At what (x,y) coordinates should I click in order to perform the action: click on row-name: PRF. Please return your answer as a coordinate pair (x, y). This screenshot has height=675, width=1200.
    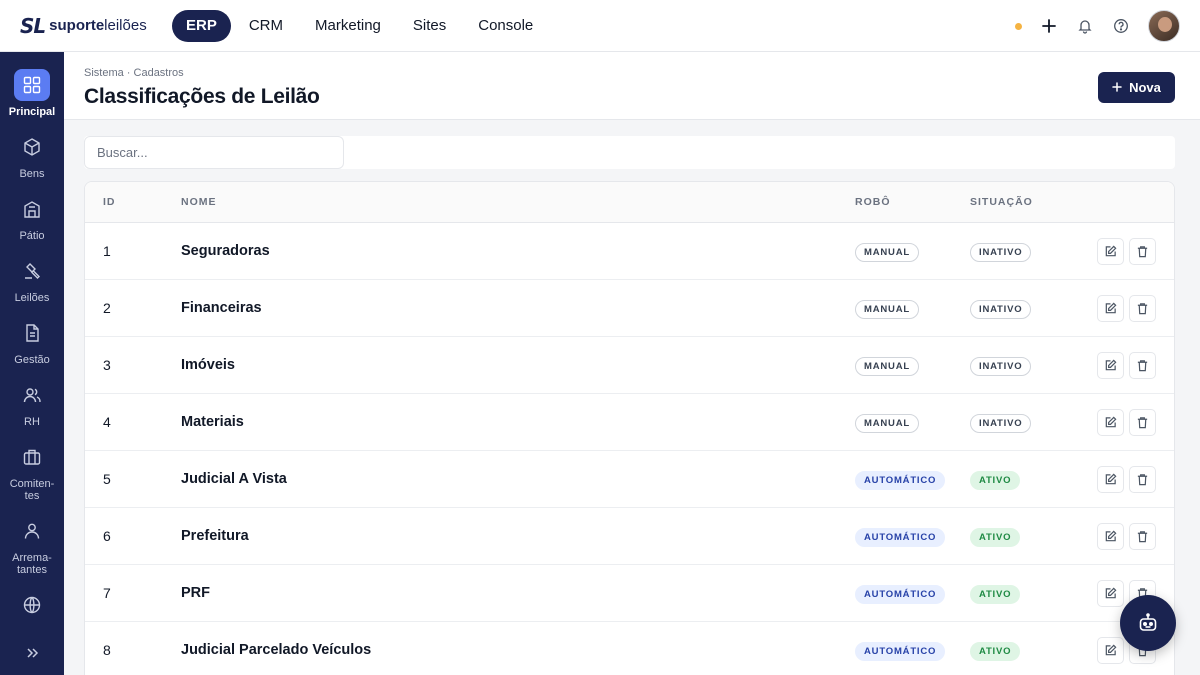
    Looking at the image, I should click on (195, 593).